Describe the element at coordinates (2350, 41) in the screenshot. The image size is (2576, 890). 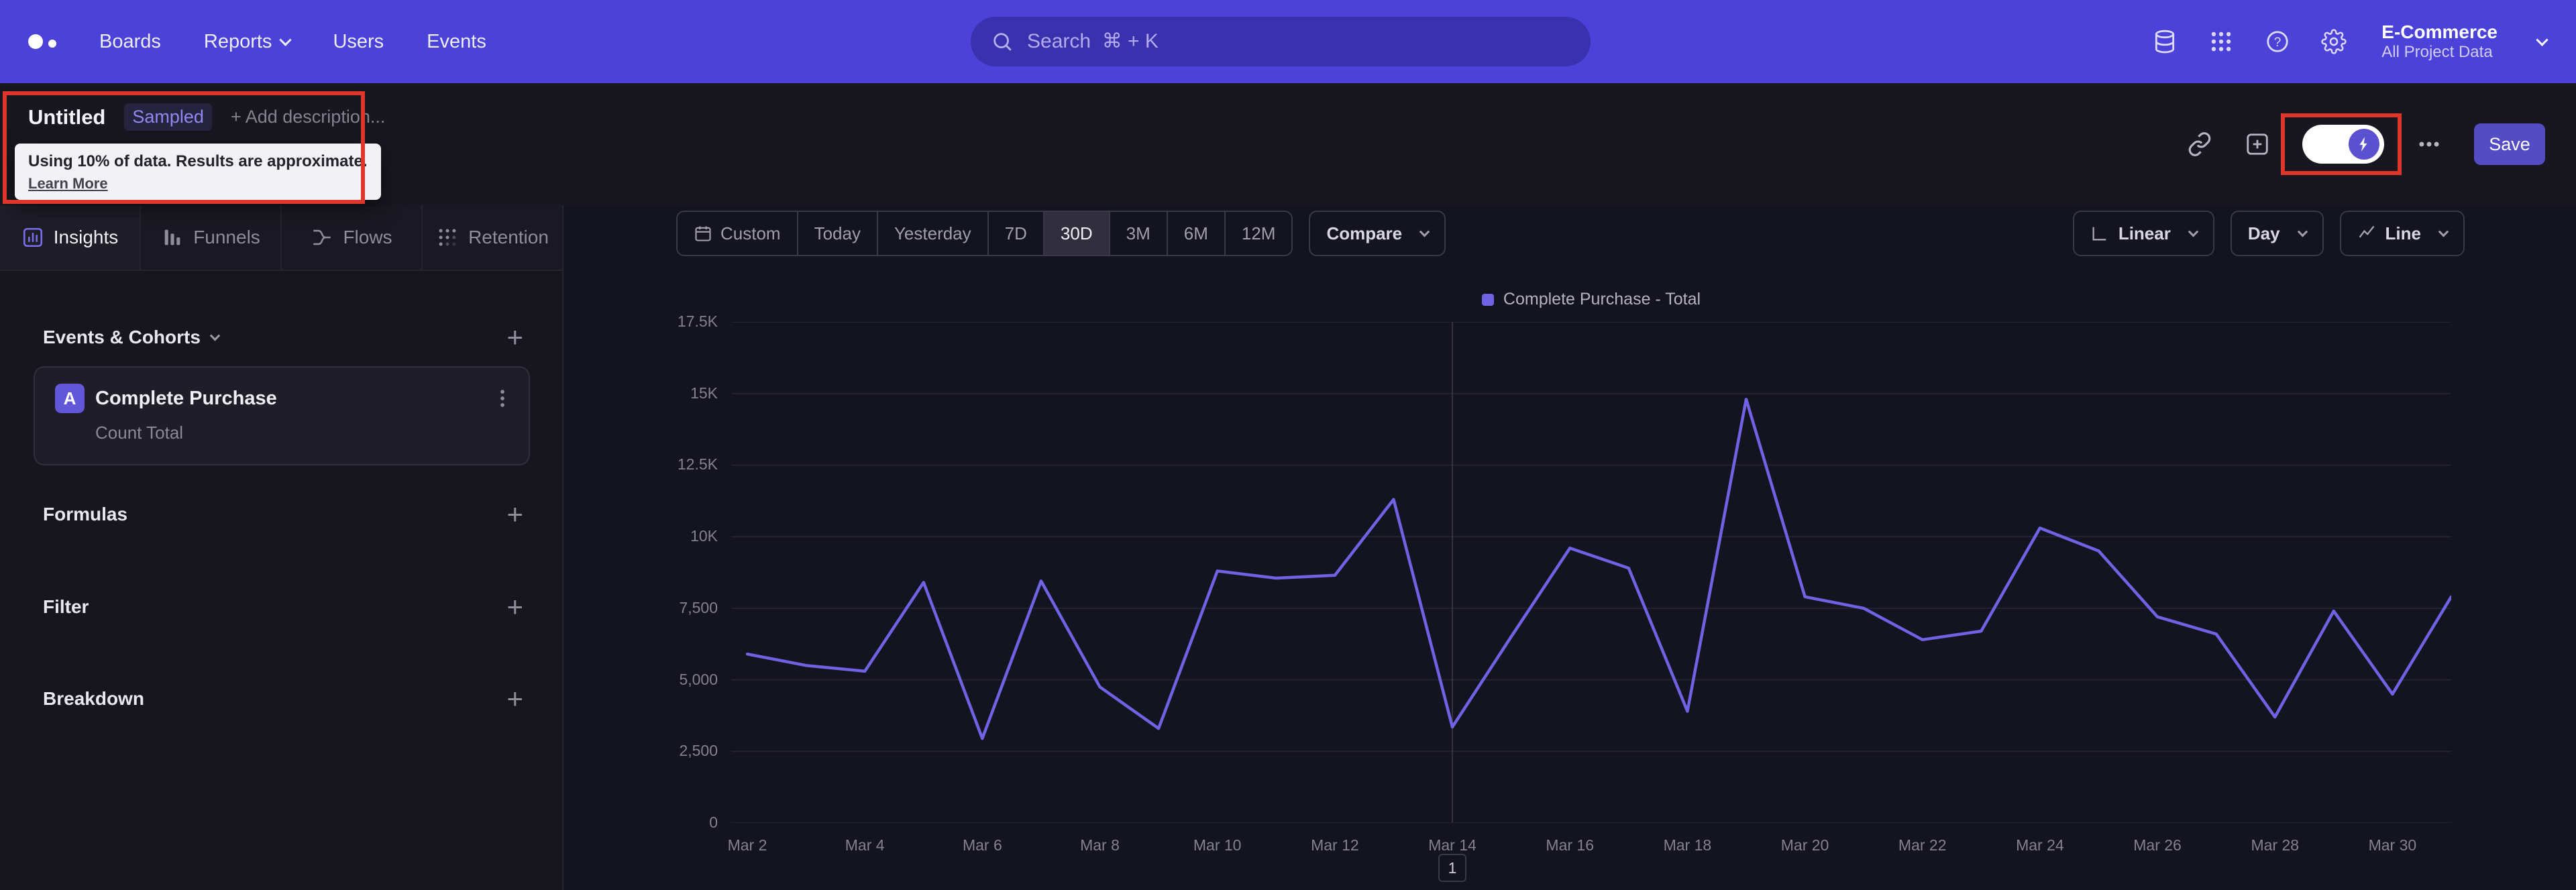
I see `nav-right-cluster: ? E-Commerce All Project Data` at that location.